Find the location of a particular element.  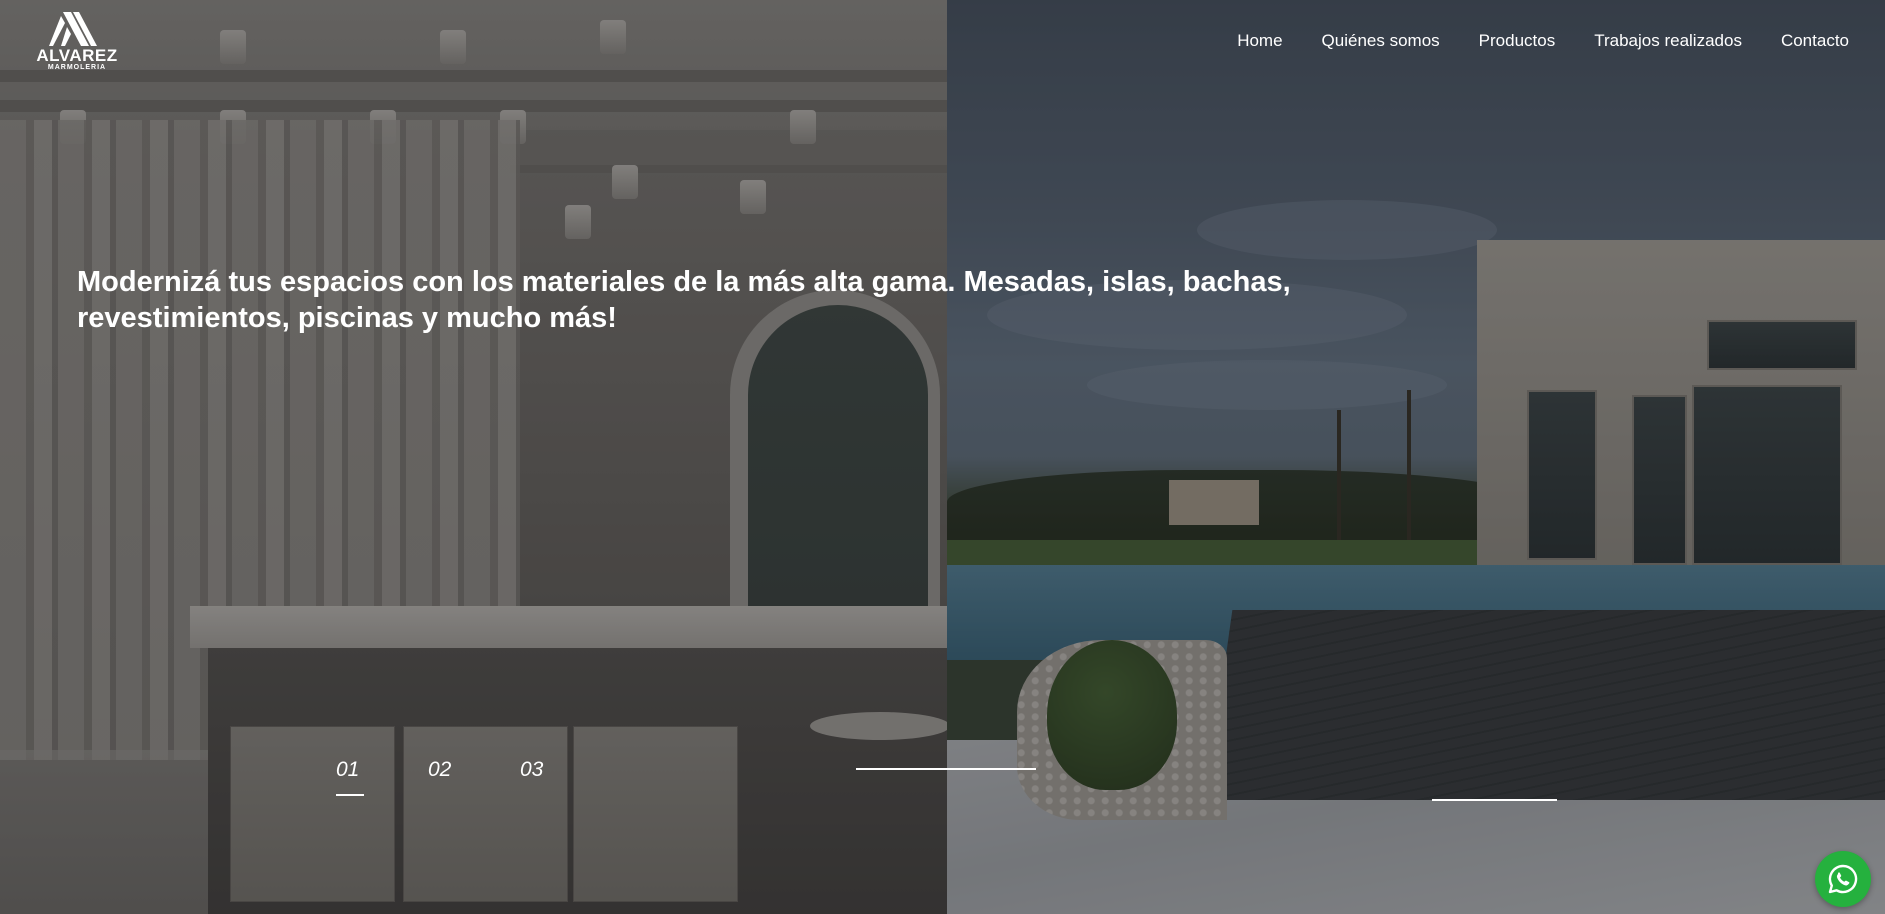

slide-button-03: 03 is located at coordinates (566, 770).